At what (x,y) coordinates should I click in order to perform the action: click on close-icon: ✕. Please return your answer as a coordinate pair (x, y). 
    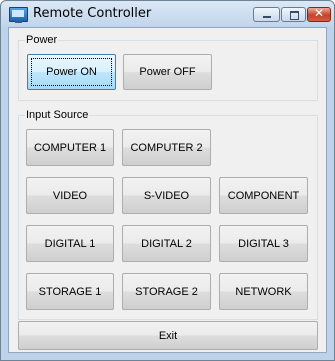
    Looking at the image, I should click on (319, 13).